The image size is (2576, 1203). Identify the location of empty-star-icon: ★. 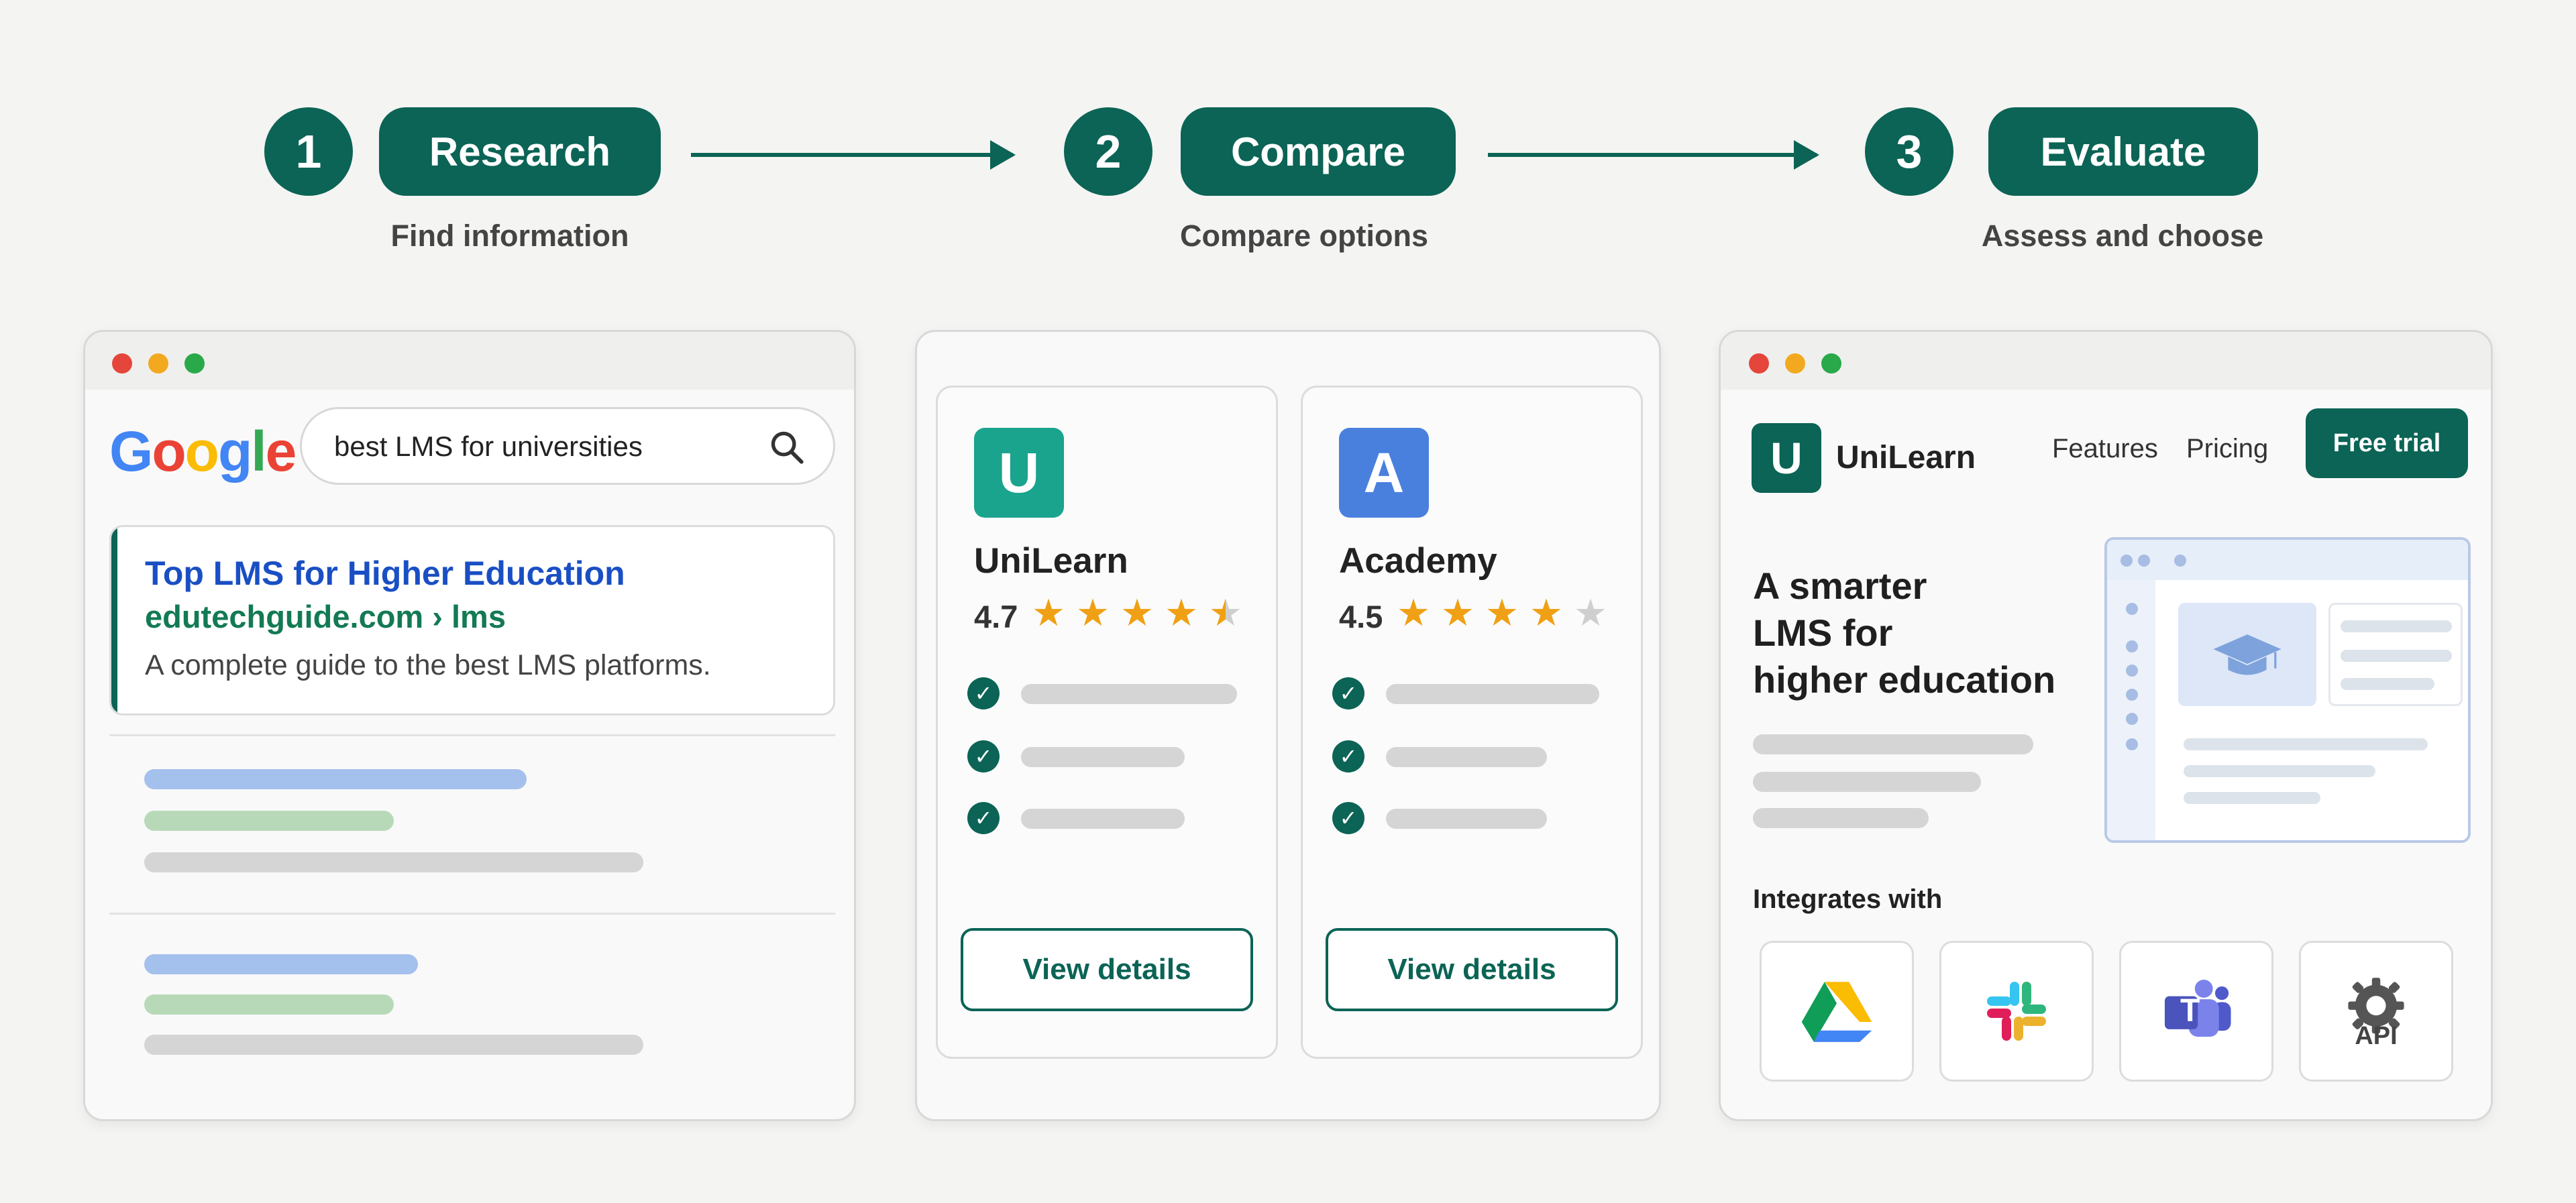
(1590, 612).